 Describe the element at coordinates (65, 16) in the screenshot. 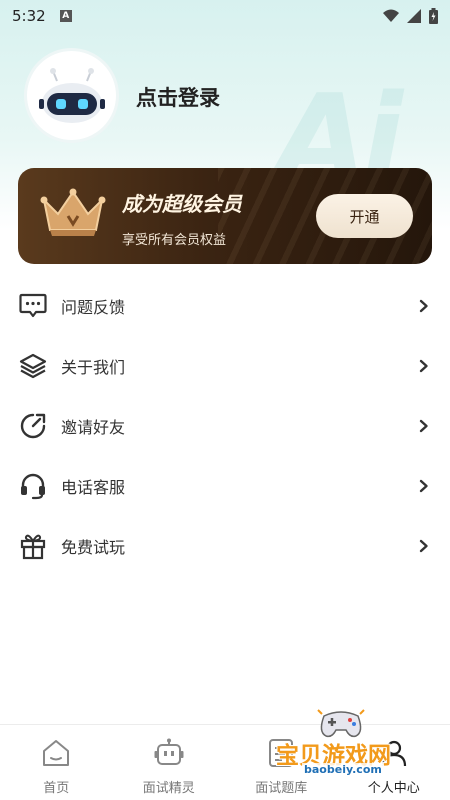

I see `notification-icon: A` at that location.